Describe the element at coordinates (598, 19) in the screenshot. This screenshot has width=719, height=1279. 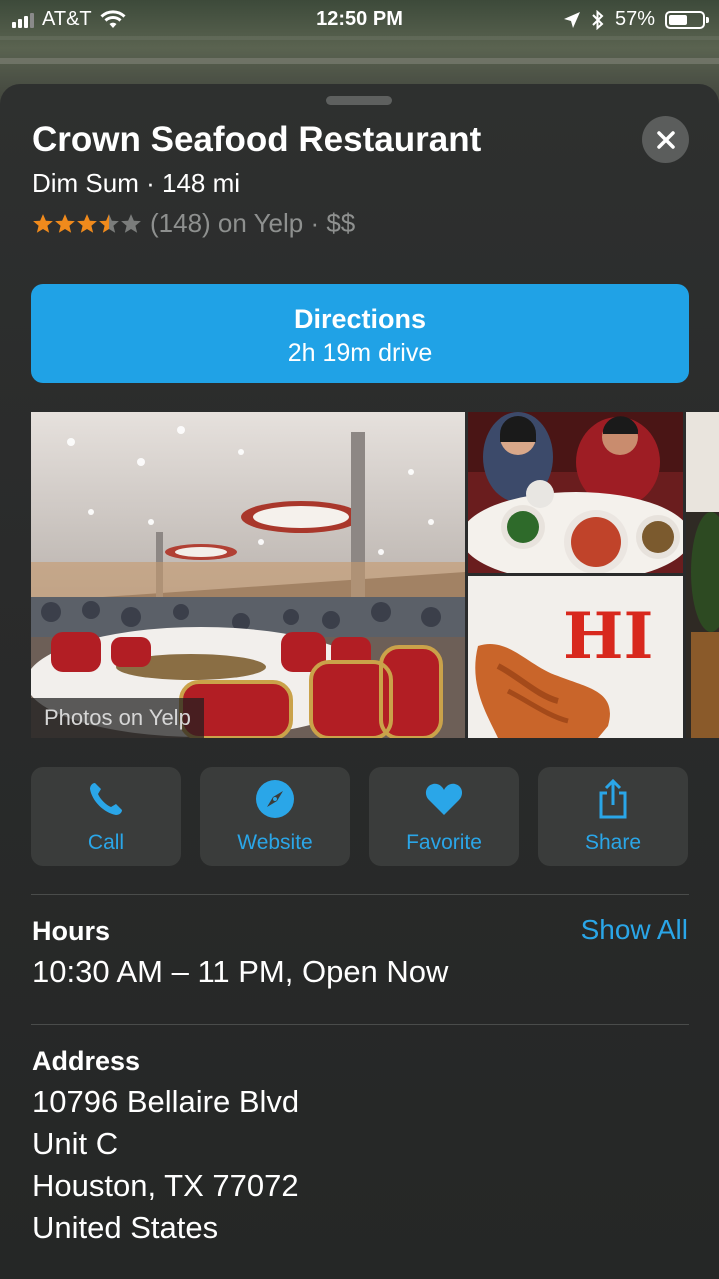
I see `bluetooth-icon` at that location.